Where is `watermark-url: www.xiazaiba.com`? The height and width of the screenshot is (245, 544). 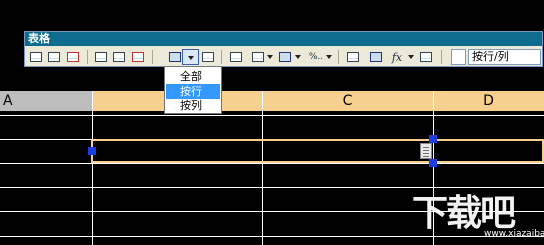
watermark-url: www.xiazaiba.com is located at coordinates (514, 234).